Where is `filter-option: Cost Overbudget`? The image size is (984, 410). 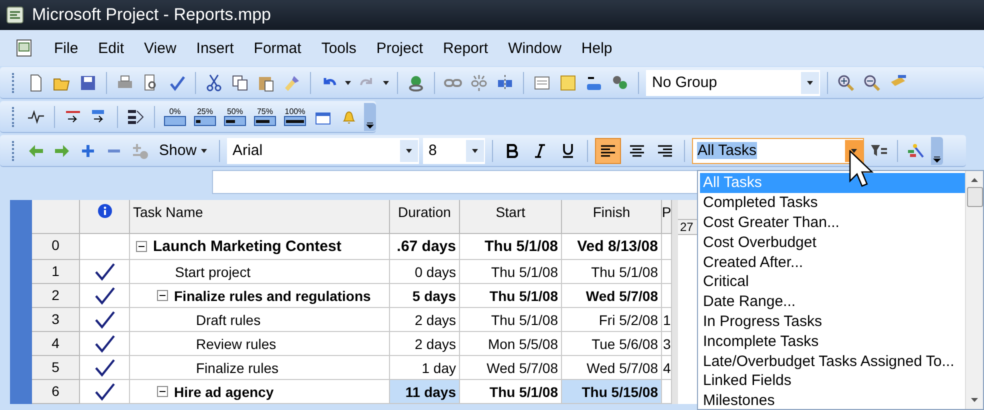
filter-option: Cost Overbudget is located at coordinates (832, 242).